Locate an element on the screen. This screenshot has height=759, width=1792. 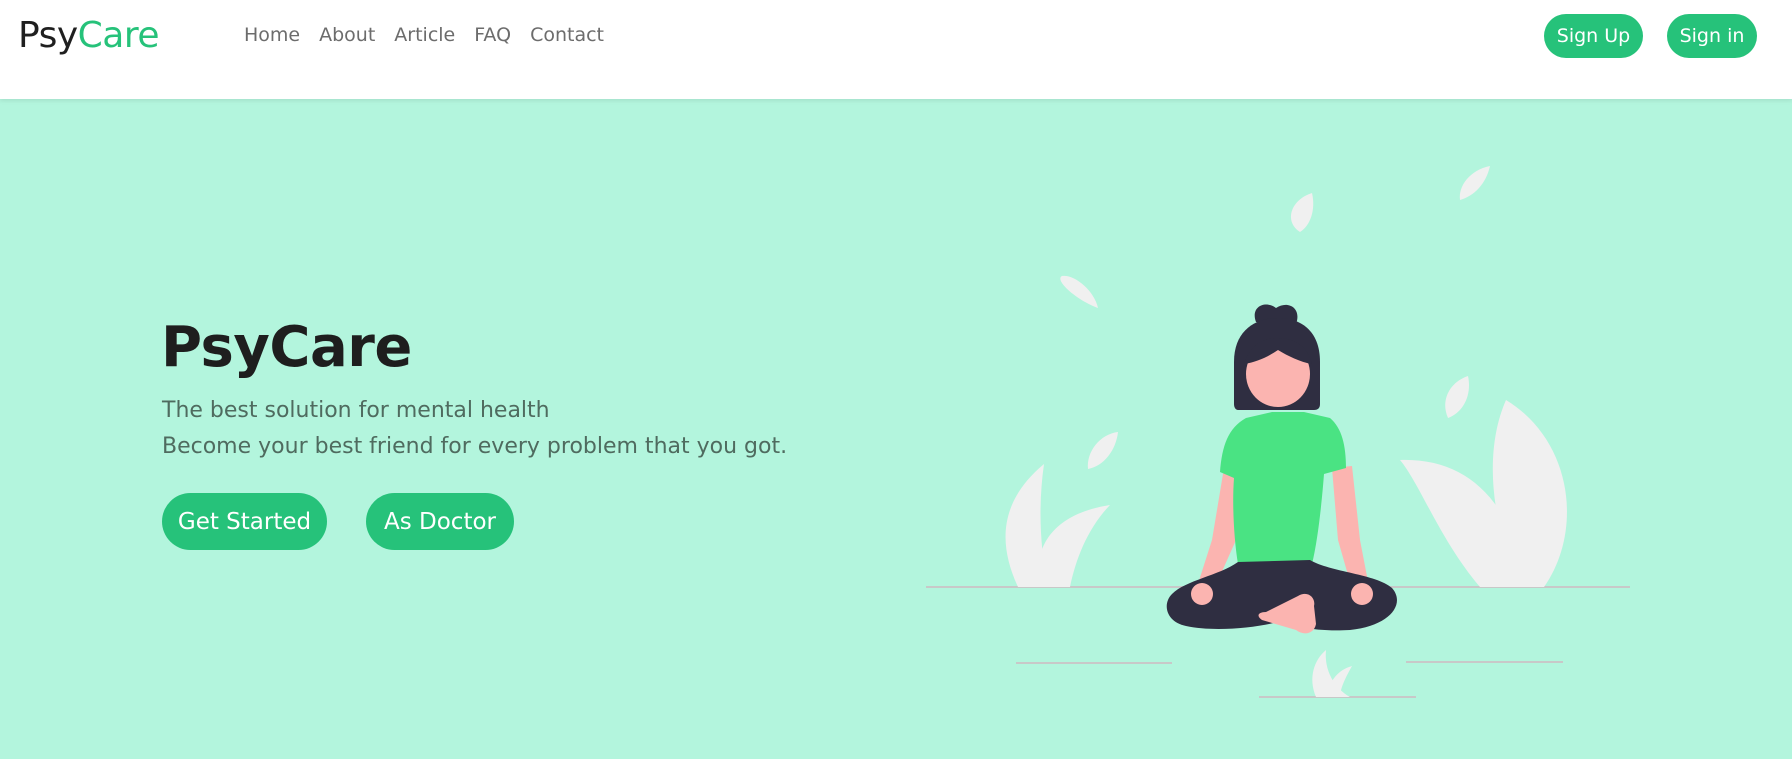
left-hand is located at coordinates (1202, 594).